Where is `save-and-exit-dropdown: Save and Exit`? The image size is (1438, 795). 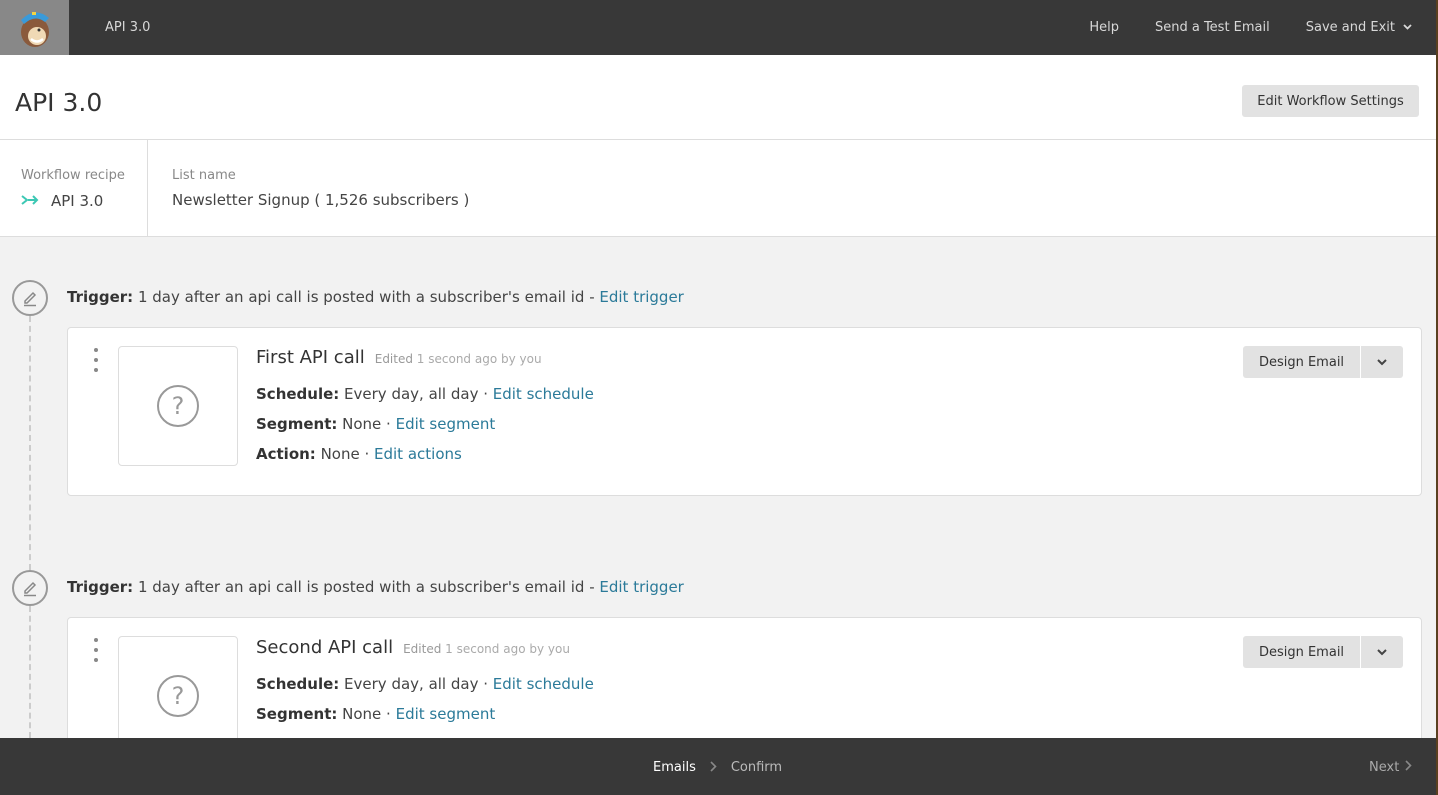
save-and-exit-dropdown: Save and Exit is located at coordinates (1359, 27).